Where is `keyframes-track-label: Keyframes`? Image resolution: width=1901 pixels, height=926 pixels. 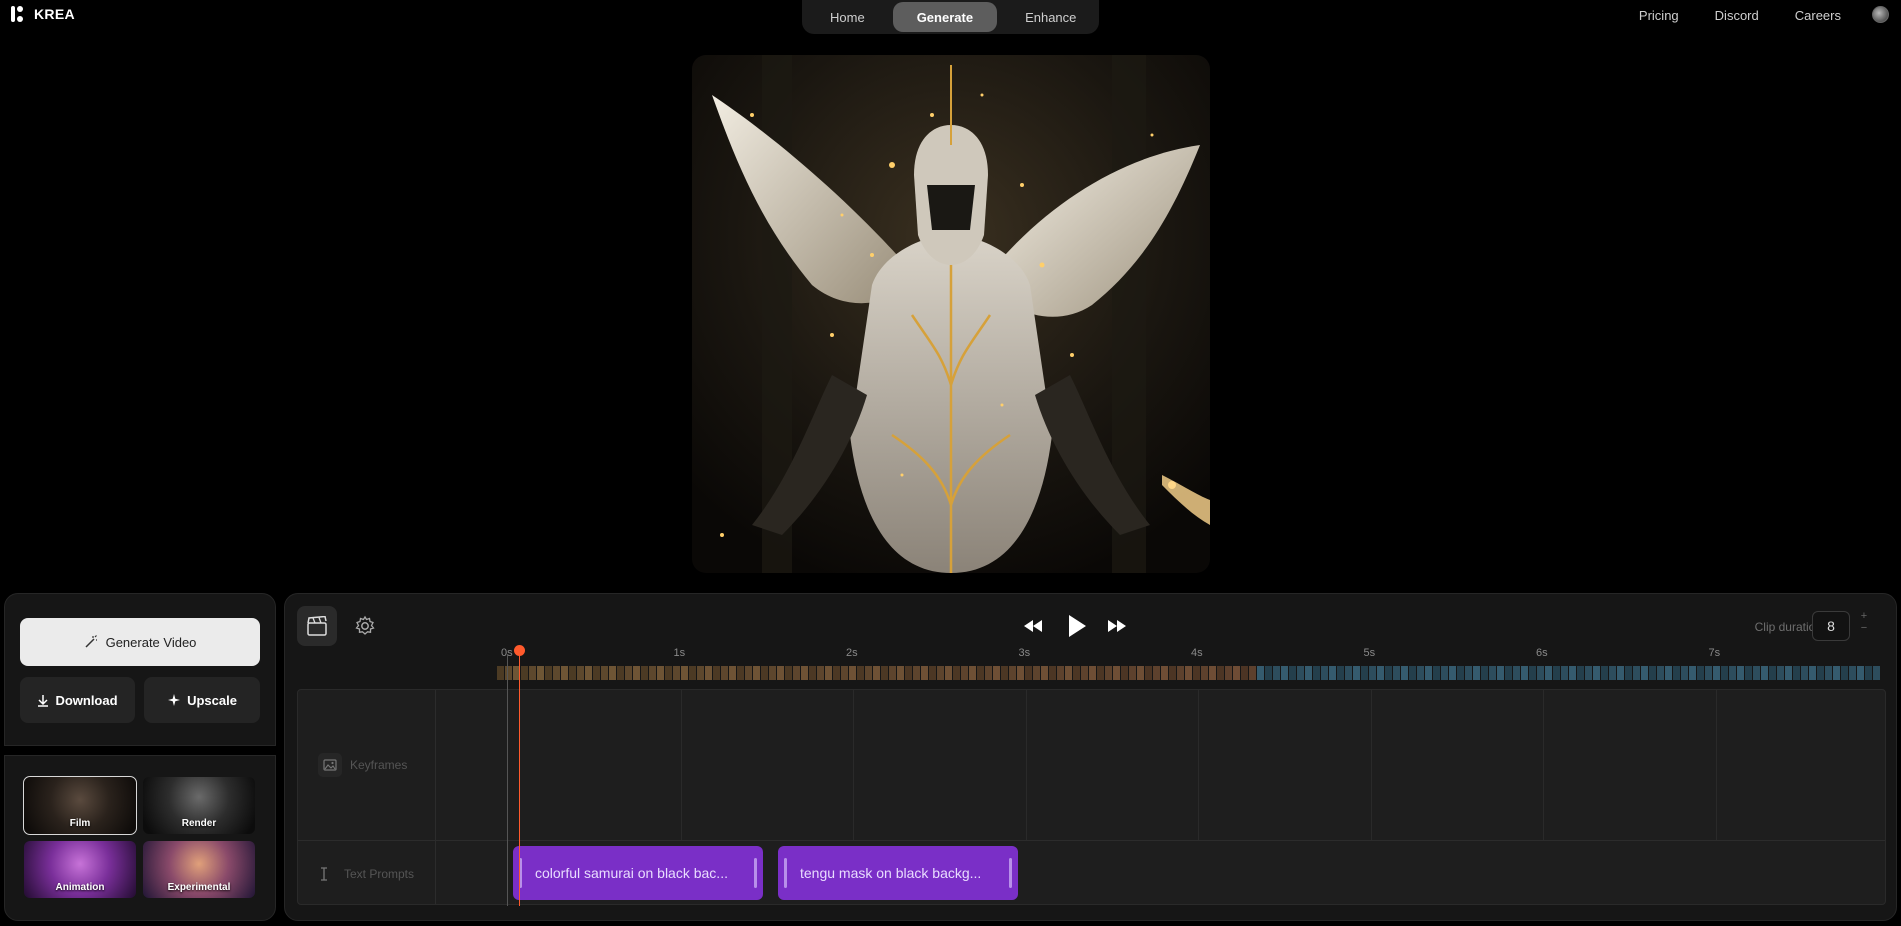
keyframes-track-label: Keyframes is located at coordinates (362, 765).